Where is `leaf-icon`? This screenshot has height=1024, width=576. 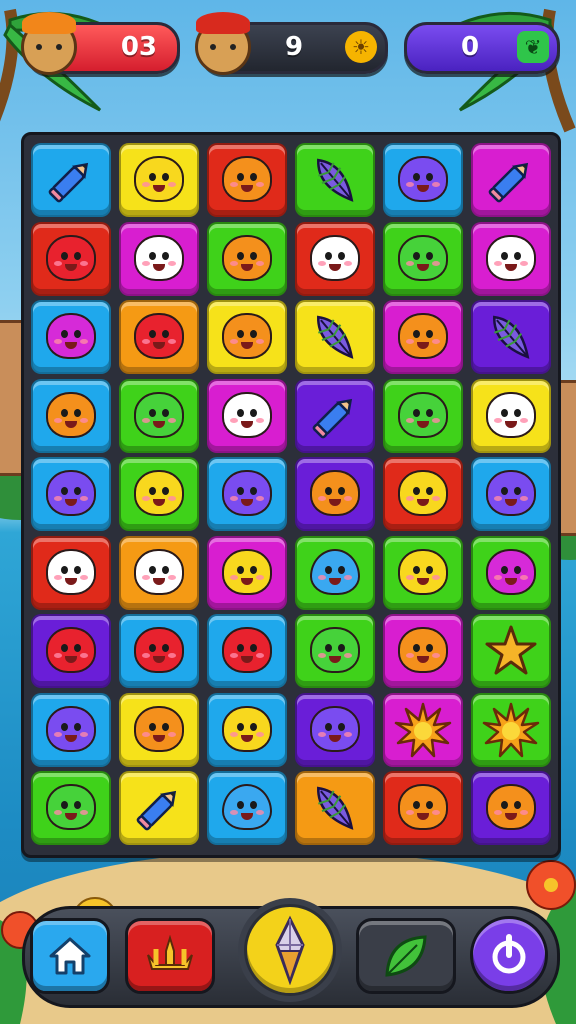
leaf-icon is located at coordinates (406, 956).